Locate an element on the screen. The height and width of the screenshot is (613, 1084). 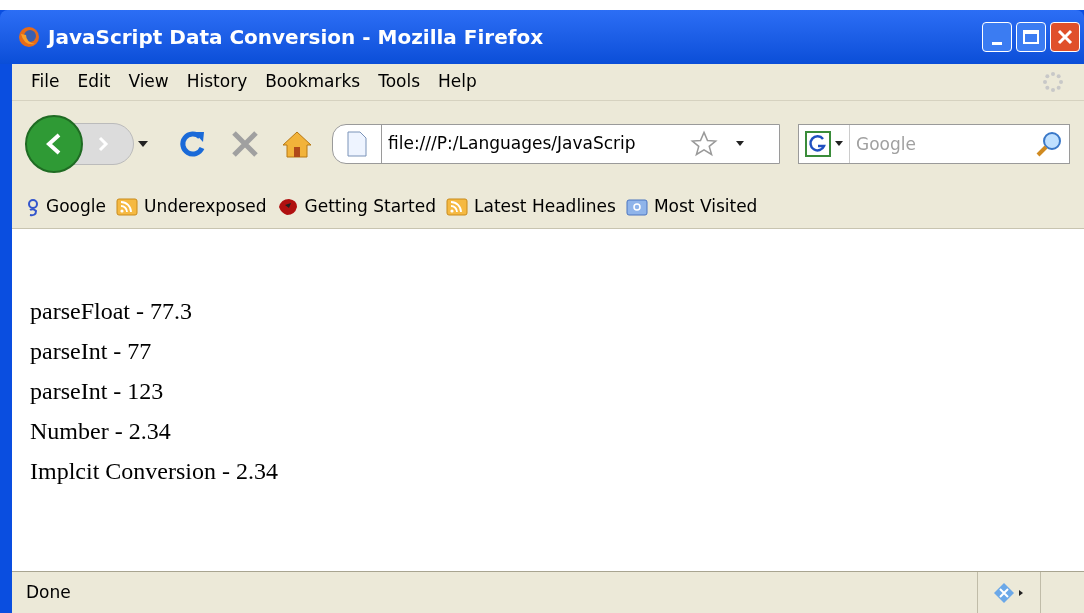
bookmark-item: Google is located at coordinates (66, 207).